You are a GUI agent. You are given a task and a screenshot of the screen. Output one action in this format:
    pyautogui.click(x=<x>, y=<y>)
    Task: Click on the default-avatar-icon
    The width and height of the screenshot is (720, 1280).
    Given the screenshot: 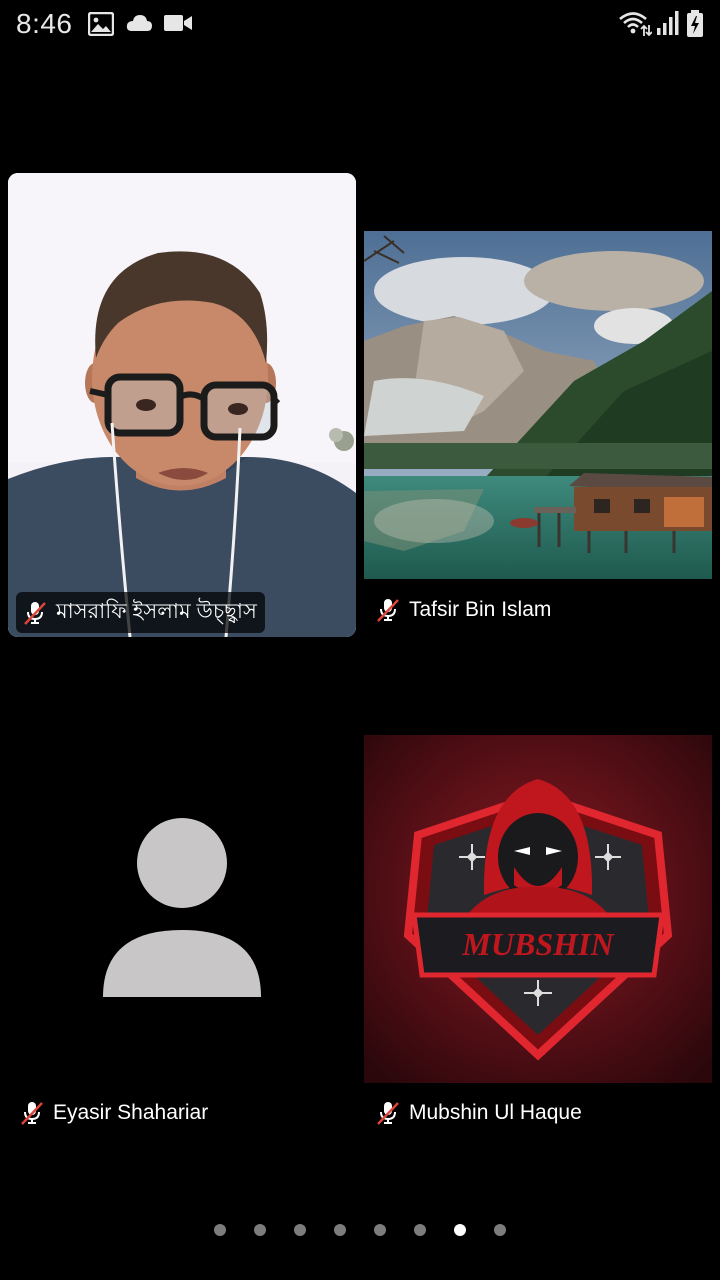 What is the action you would take?
    pyautogui.click(x=182, y=907)
    